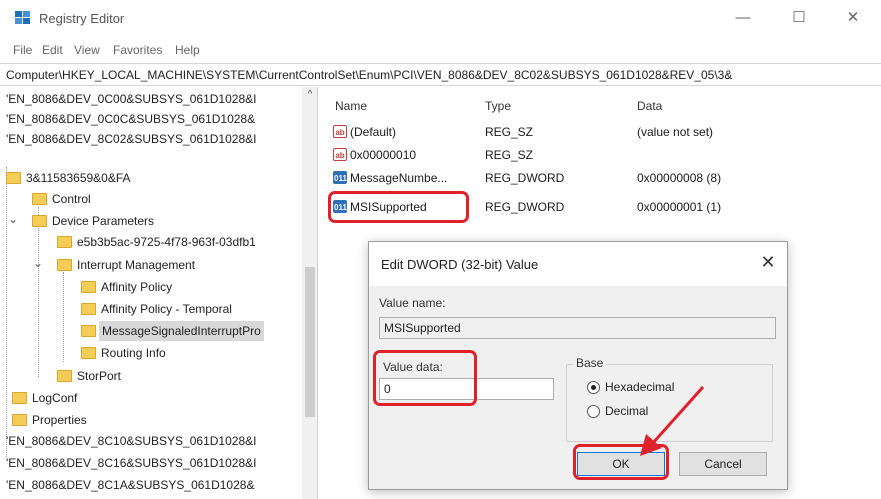 This screenshot has height=499, width=881. What do you see at coordinates (649, 106) in the screenshot?
I see `column-header-data: Data` at bounding box center [649, 106].